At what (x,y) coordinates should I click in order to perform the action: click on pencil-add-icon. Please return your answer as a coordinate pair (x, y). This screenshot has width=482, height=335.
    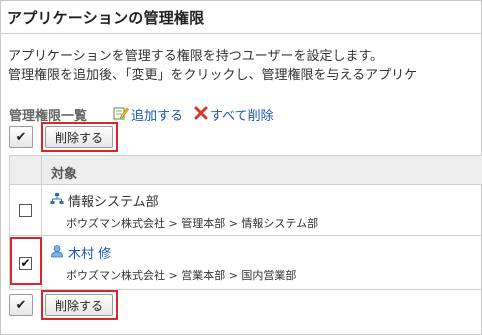
    Looking at the image, I should click on (121, 115).